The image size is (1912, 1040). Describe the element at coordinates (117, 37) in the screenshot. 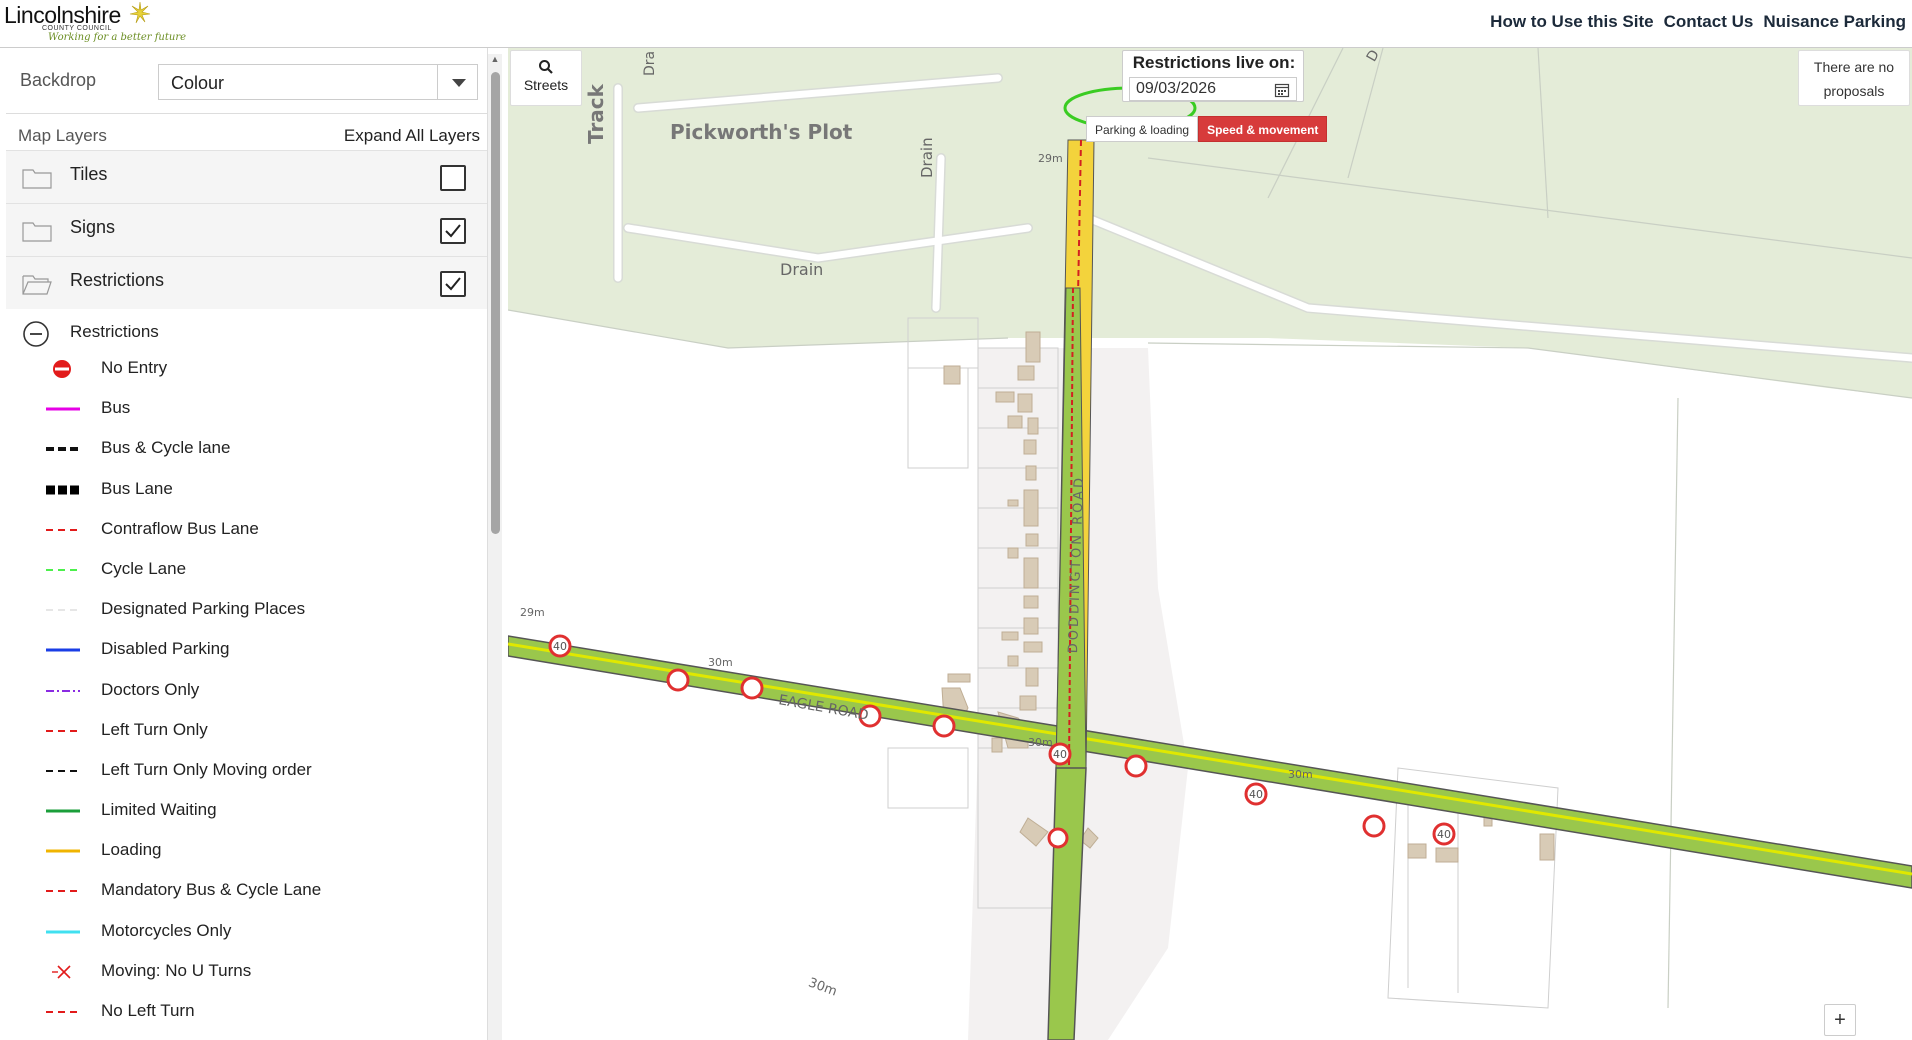

I see `logo-tagline: Working for a better future` at that location.